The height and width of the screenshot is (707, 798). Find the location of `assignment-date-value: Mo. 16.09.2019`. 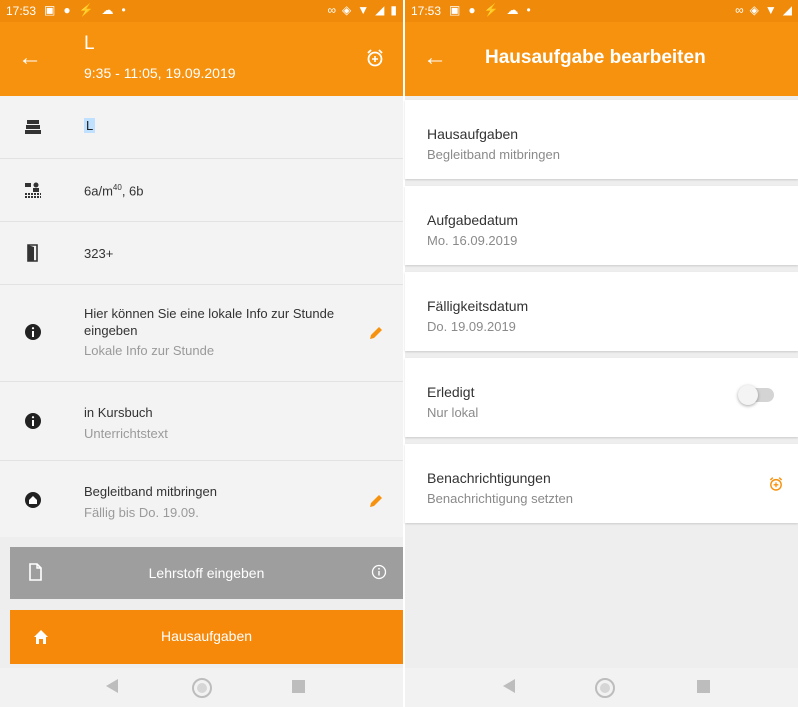

assignment-date-value: Mo. 16.09.2019 is located at coordinates (472, 240).